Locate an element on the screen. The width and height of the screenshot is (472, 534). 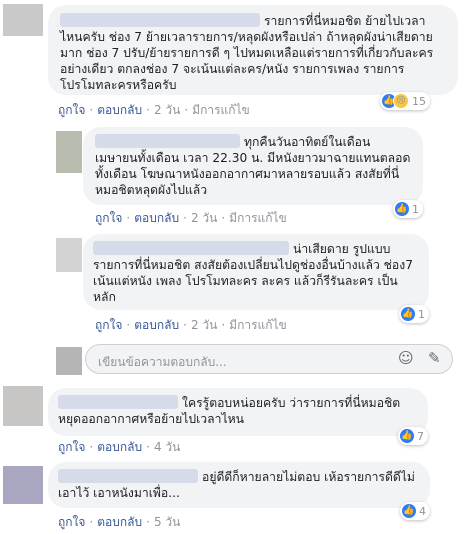
smiley-icon: ☺ is located at coordinates (406, 358).